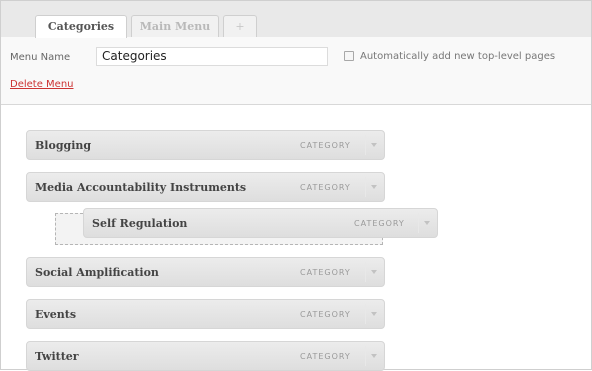 The height and width of the screenshot is (371, 592). What do you see at coordinates (141, 187) in the screenshot?
I see `menu-item-title: Media Accountability Instruments` at bounding box center [141, 187].